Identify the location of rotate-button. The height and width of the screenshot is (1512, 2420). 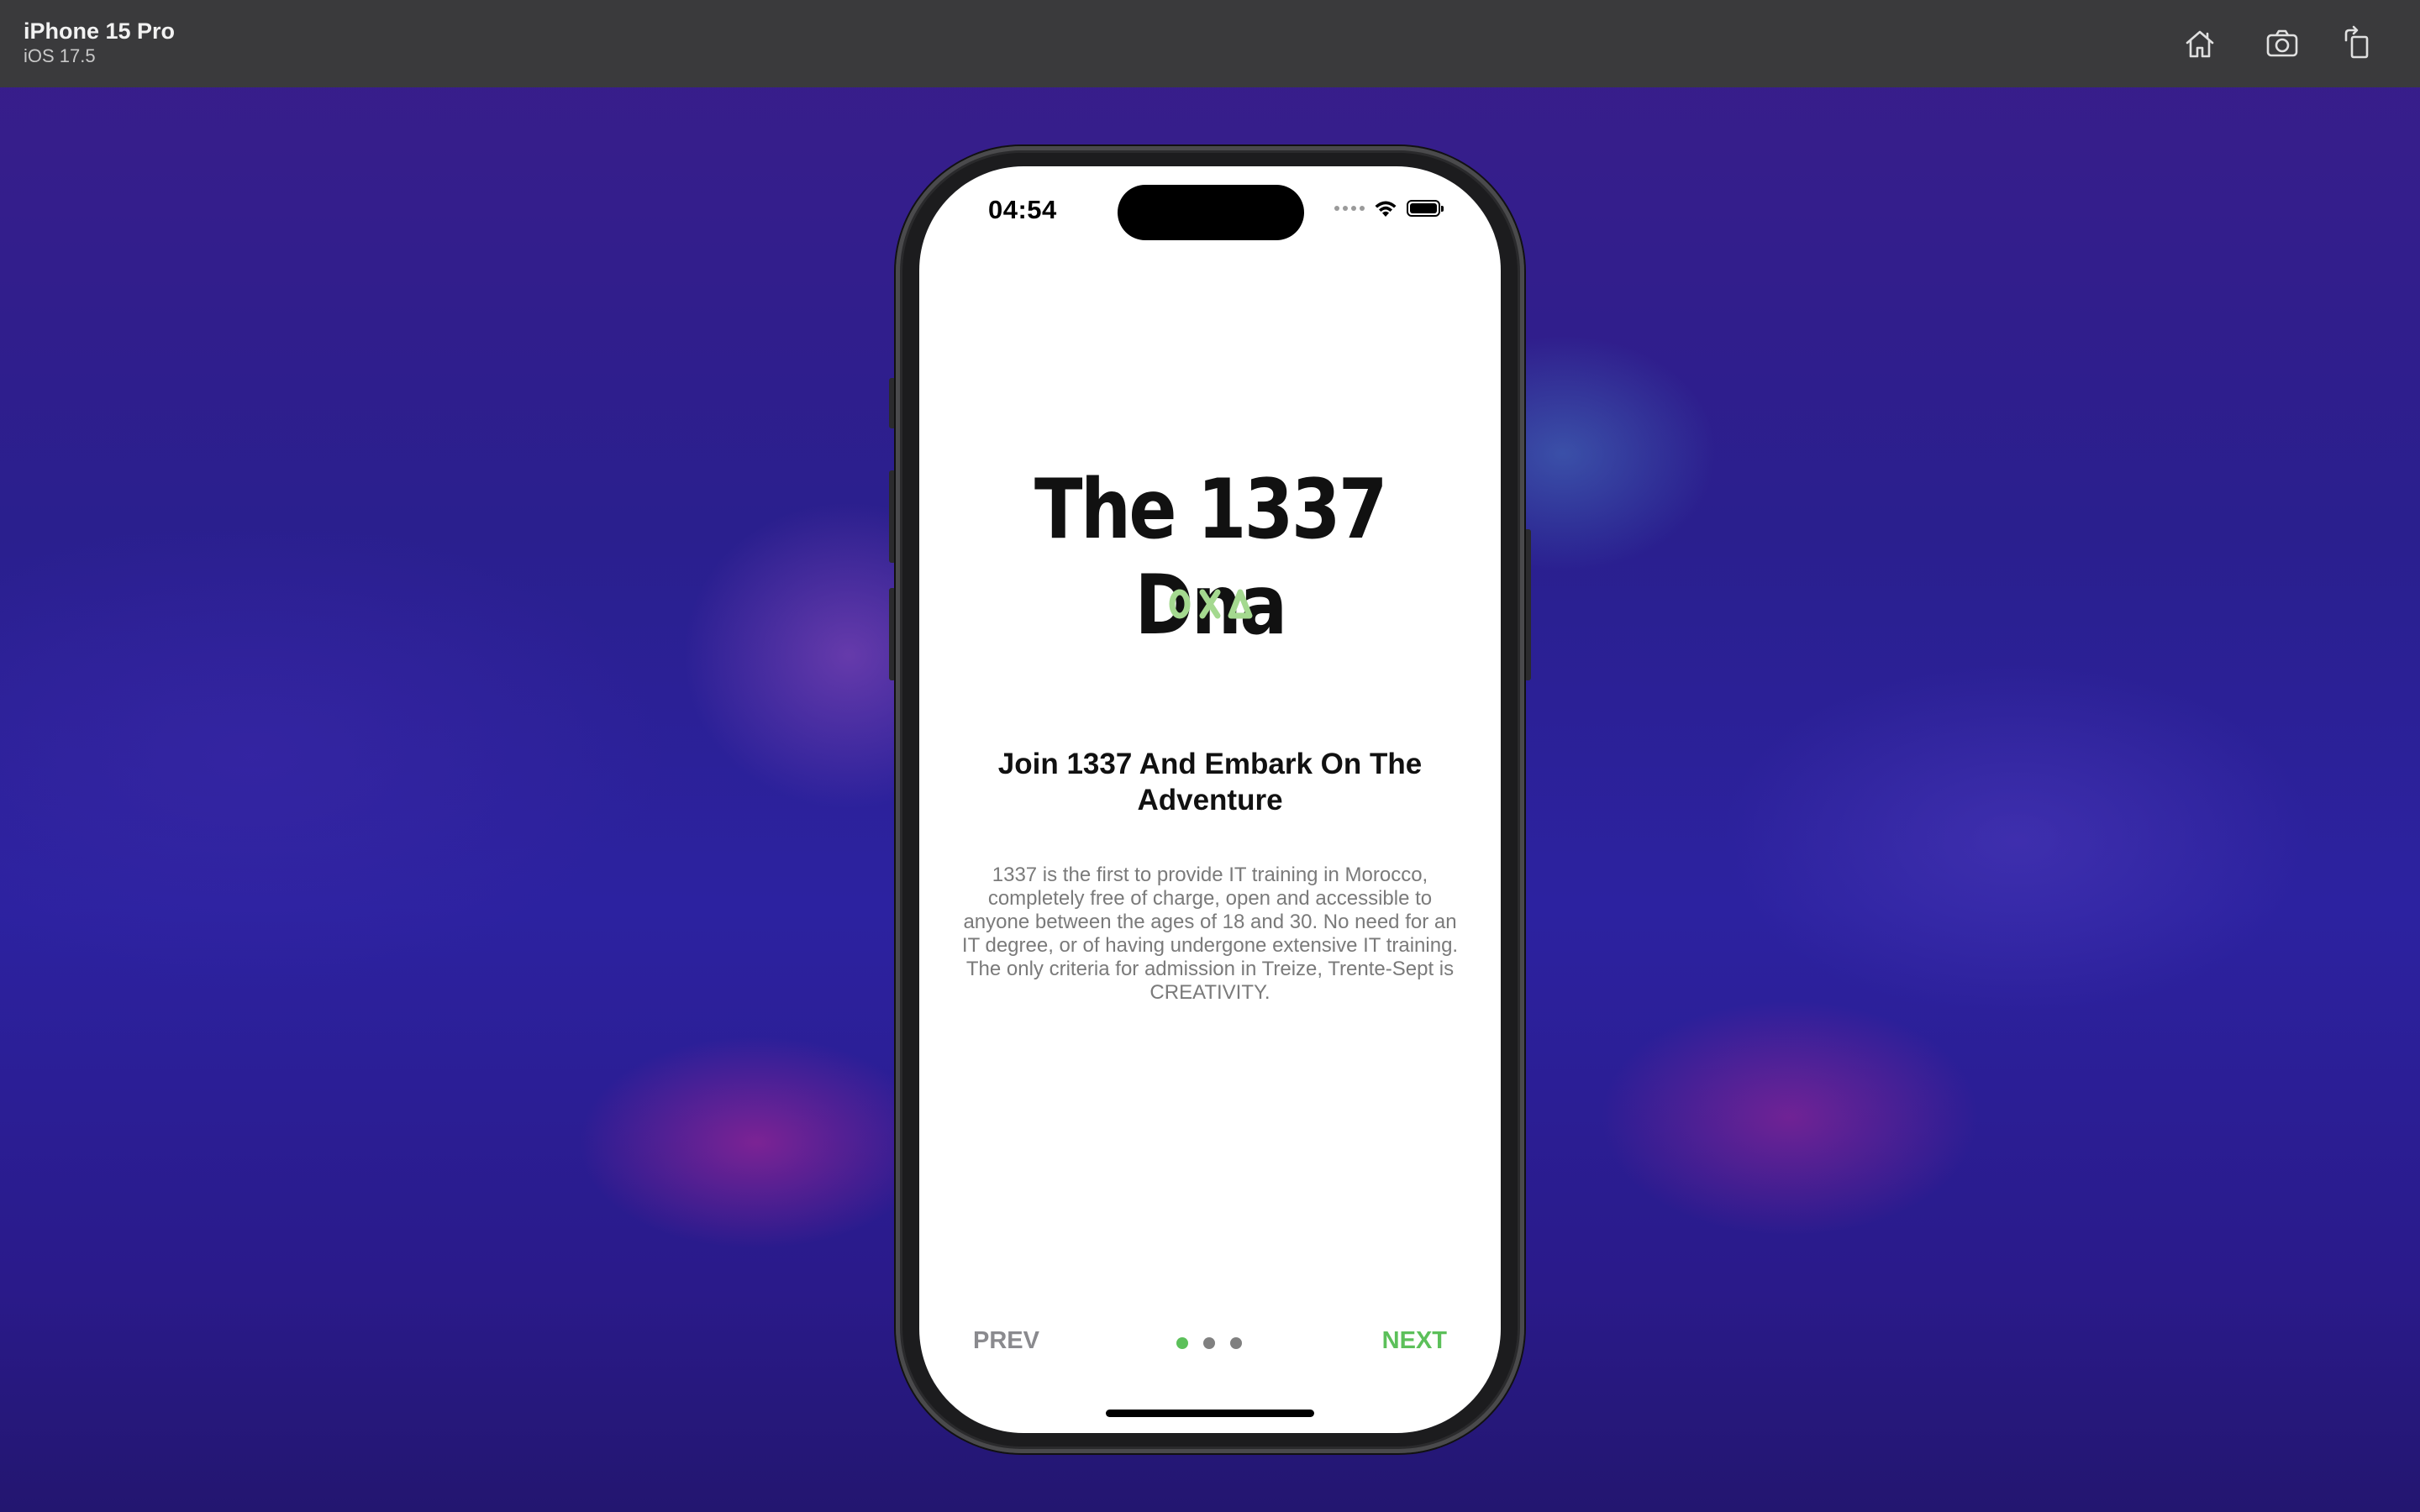
(2358, 44).